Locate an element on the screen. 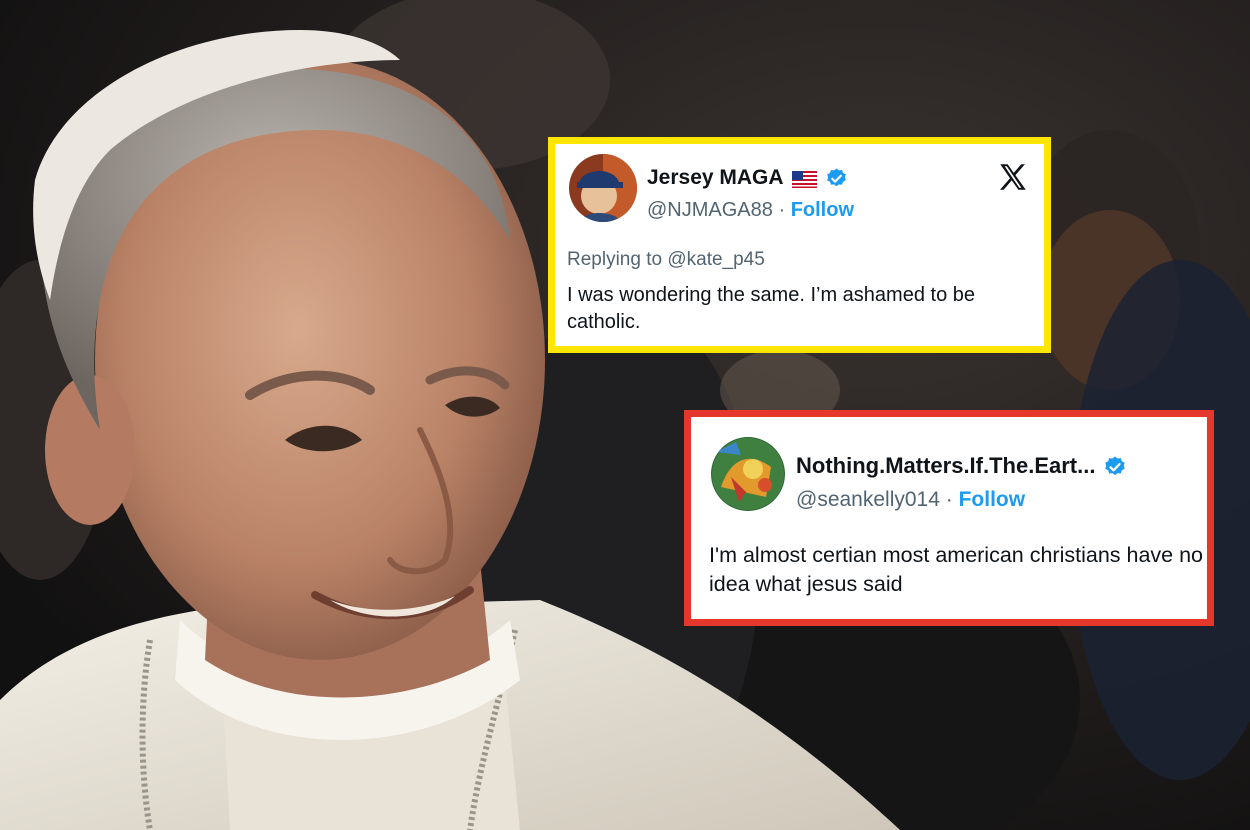 The width and height of the screenshot is (1250, 830). handle: @NJMAGA88 is located at coordinates (710, 210).